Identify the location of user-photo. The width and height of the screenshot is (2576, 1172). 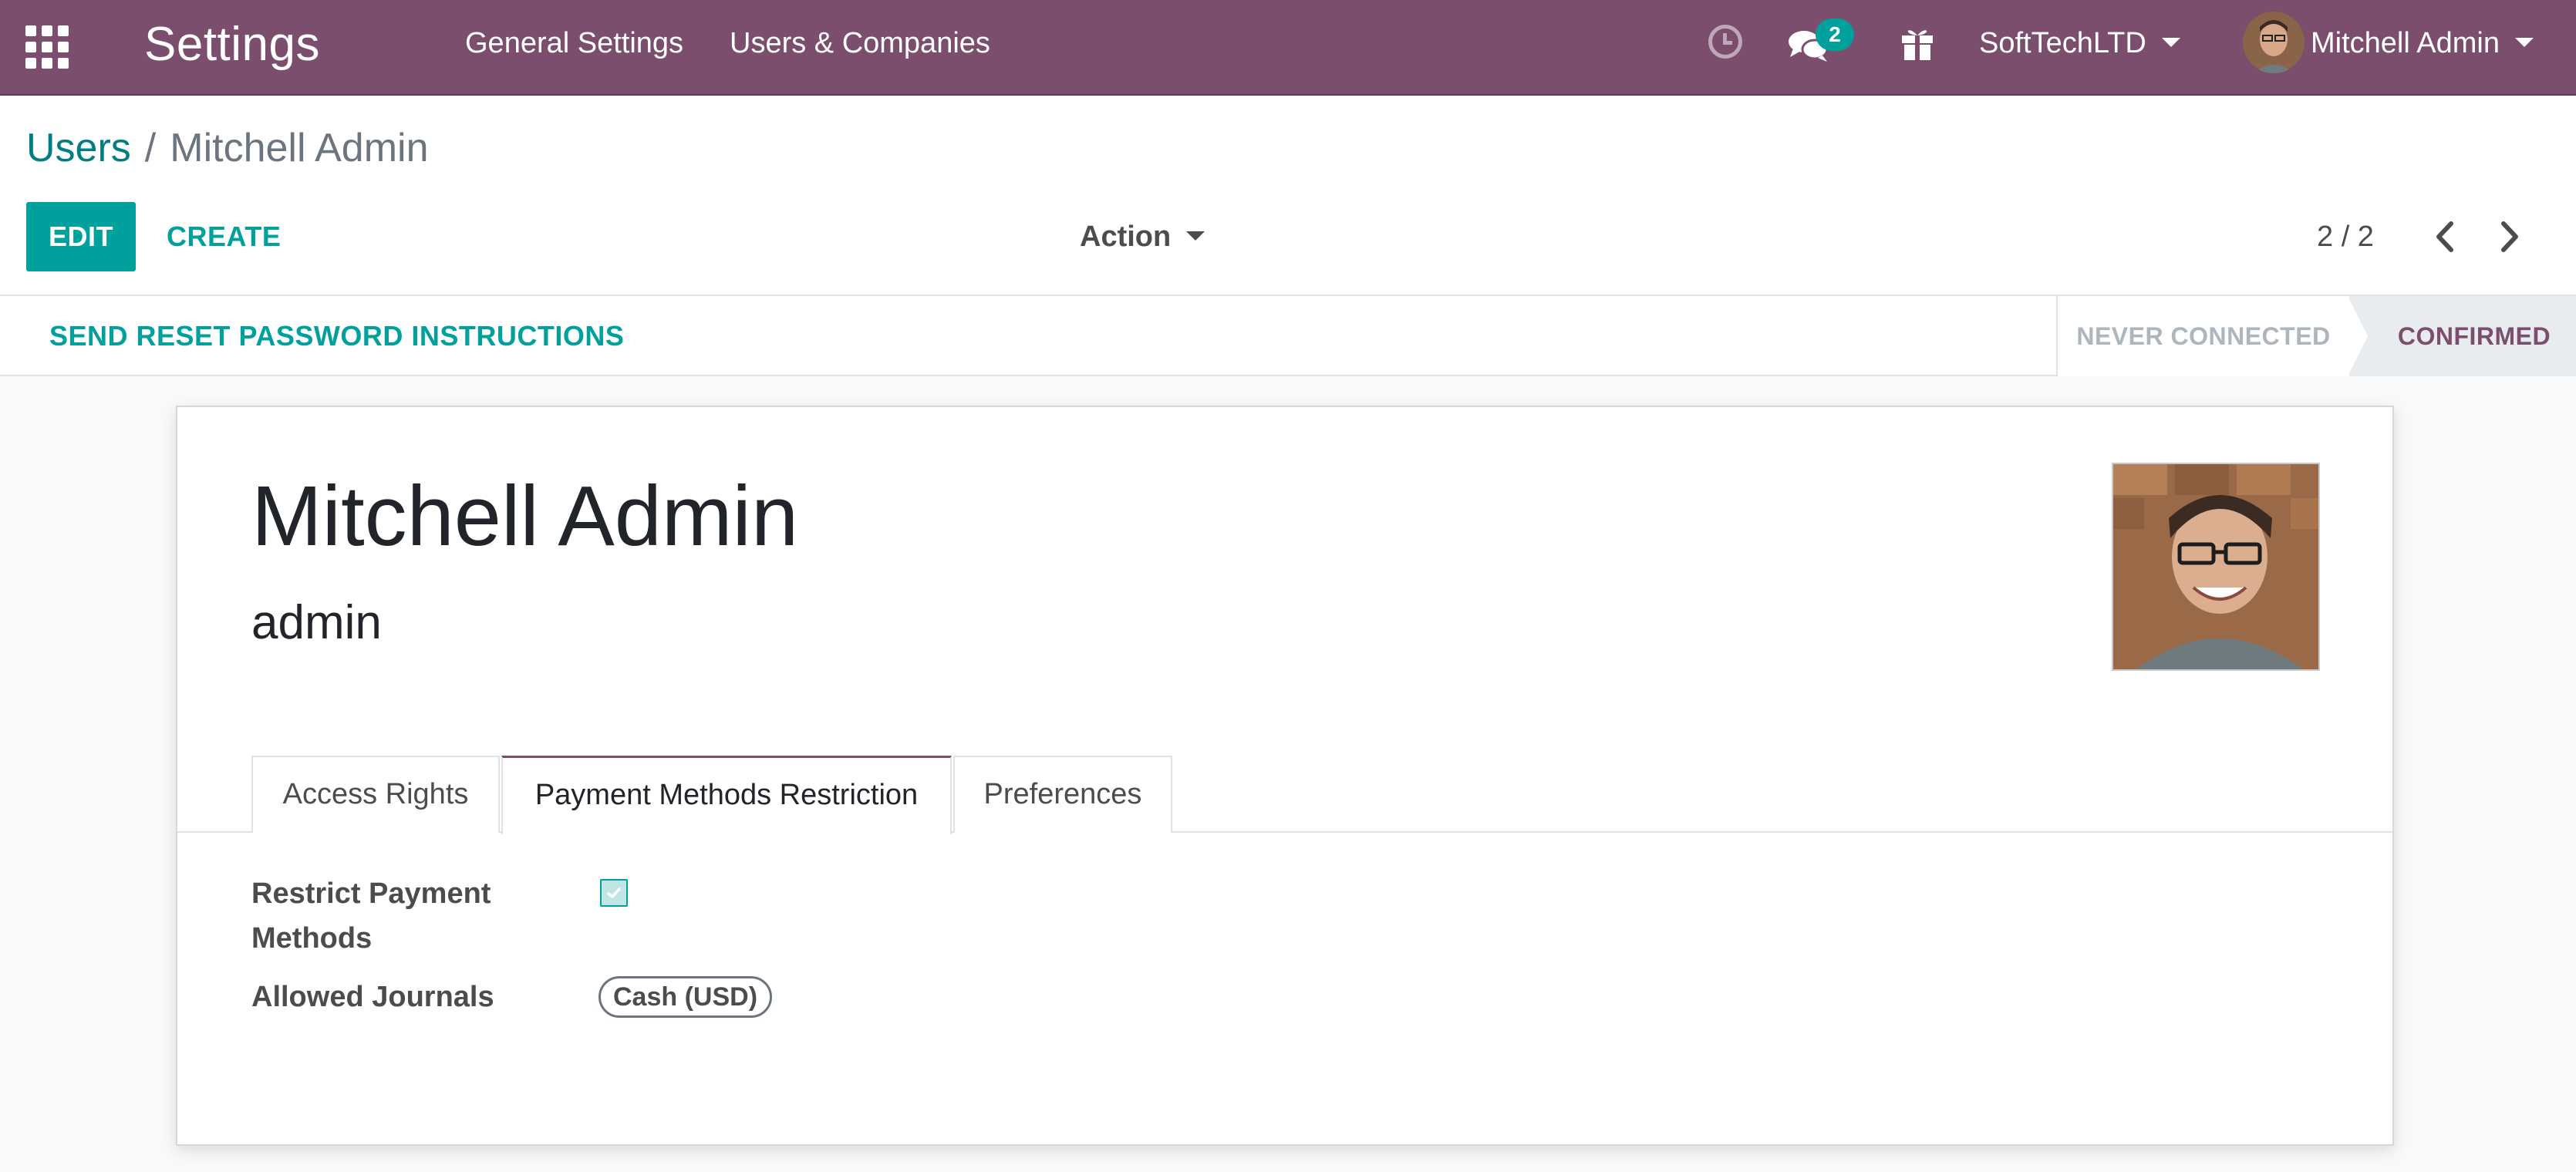
(2216, 567).